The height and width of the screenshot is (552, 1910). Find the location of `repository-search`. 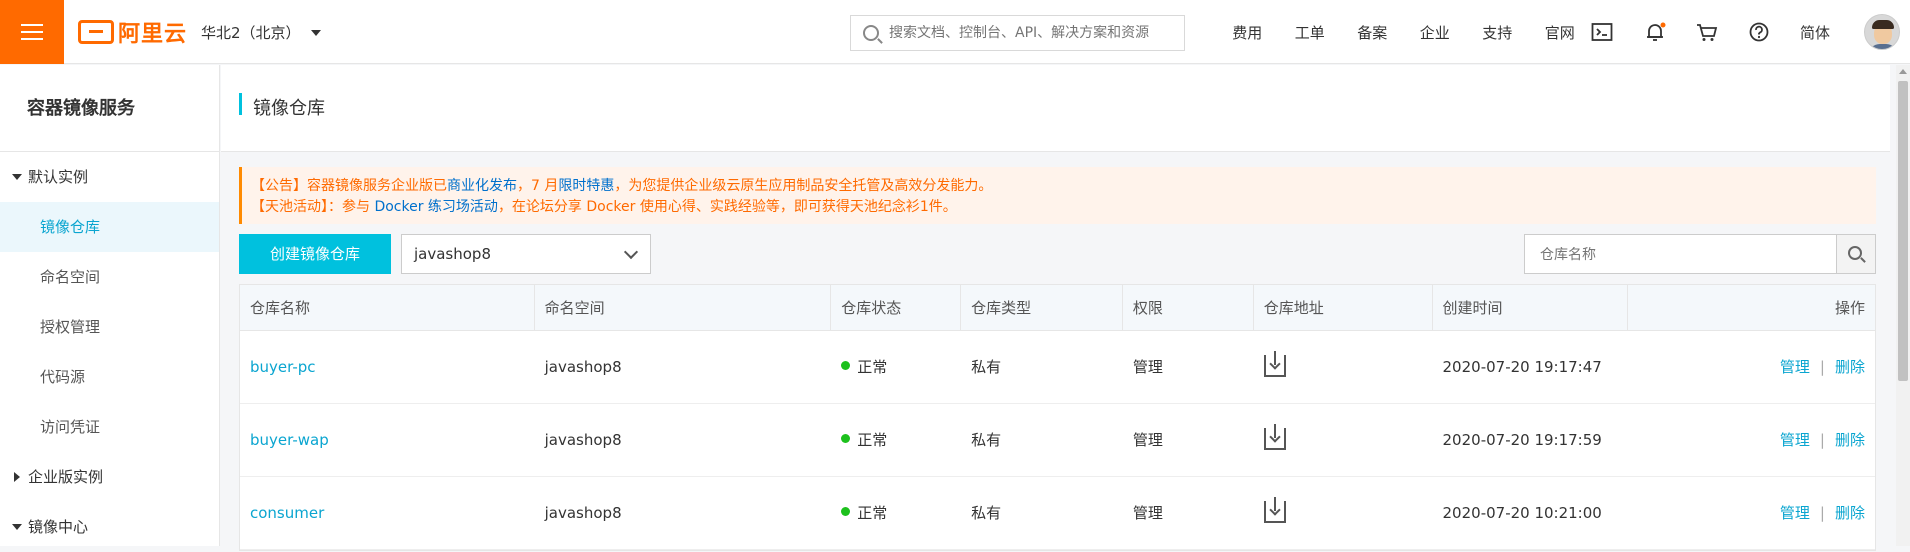

repository-search is located at coordinates (1680, 254).